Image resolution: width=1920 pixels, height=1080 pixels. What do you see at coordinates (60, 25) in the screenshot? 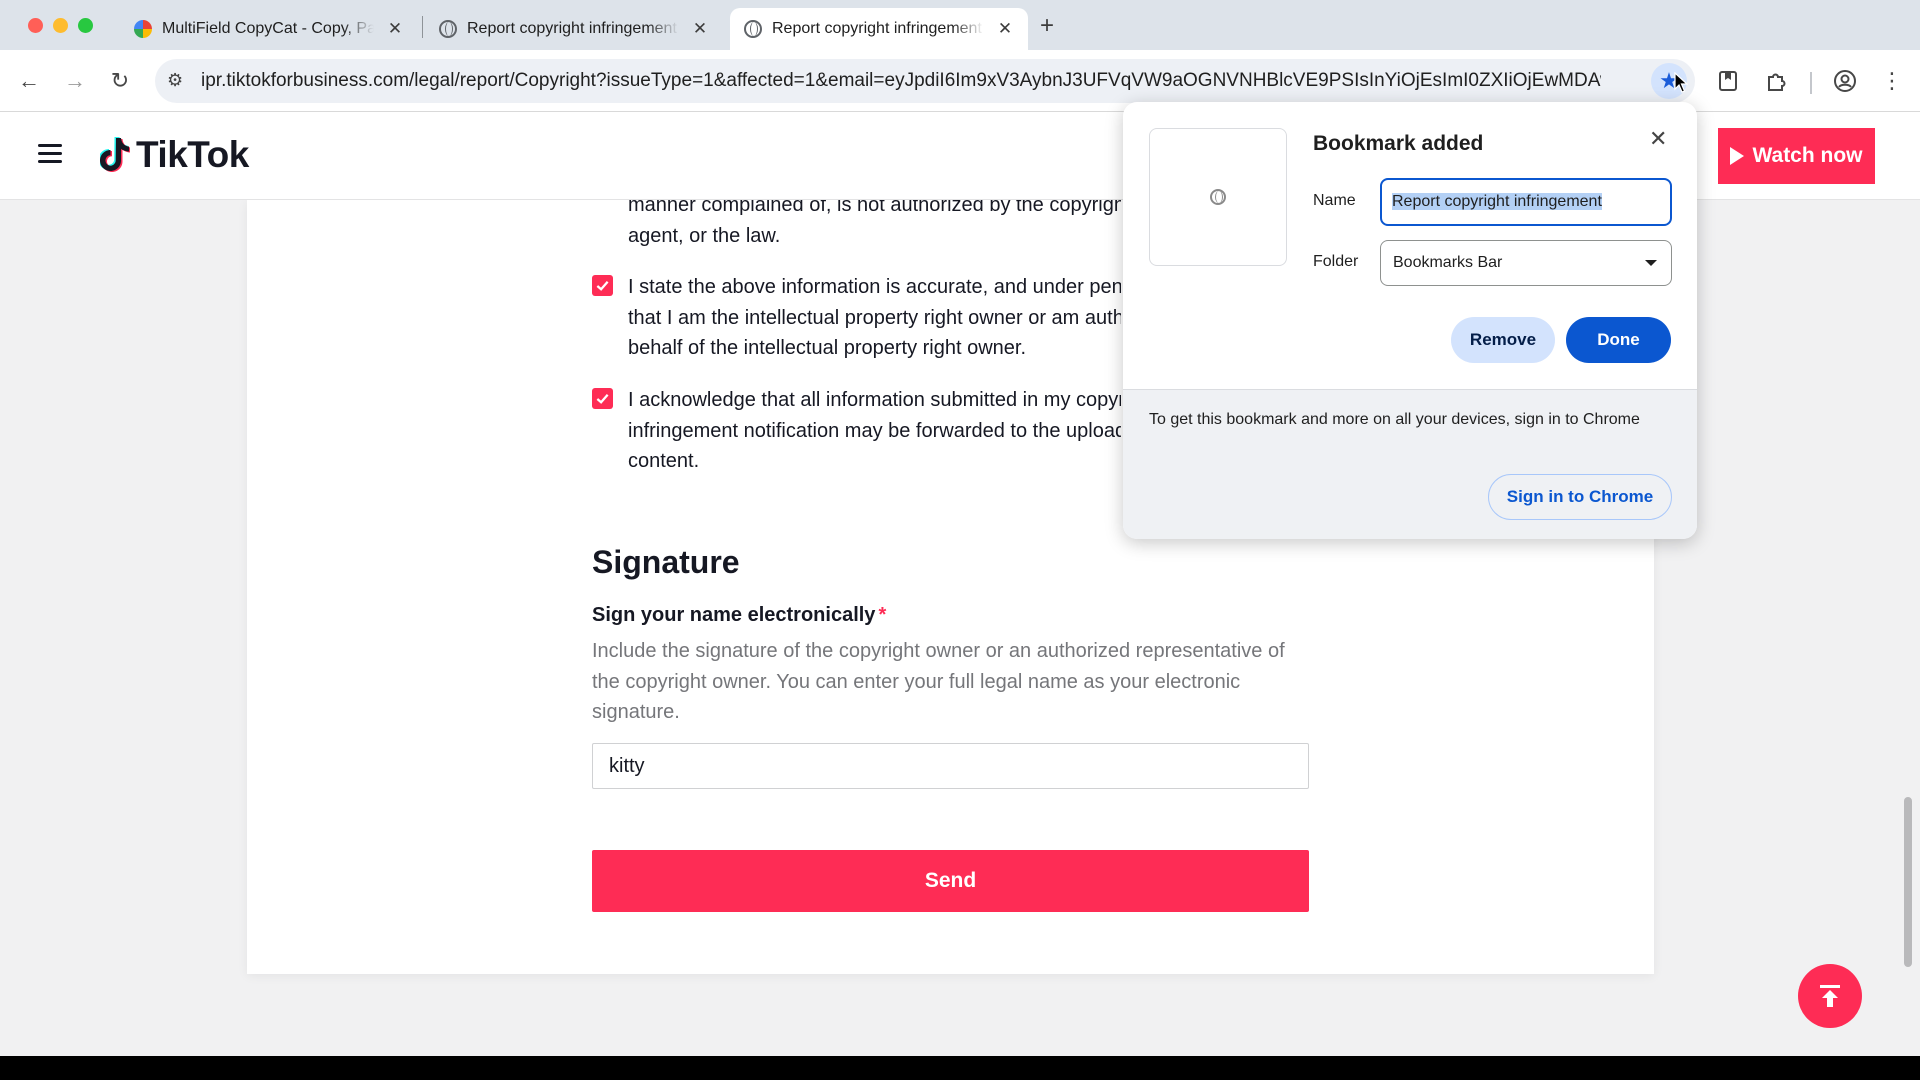
I see `window-minimize-button` at bounding box center [60, 25].